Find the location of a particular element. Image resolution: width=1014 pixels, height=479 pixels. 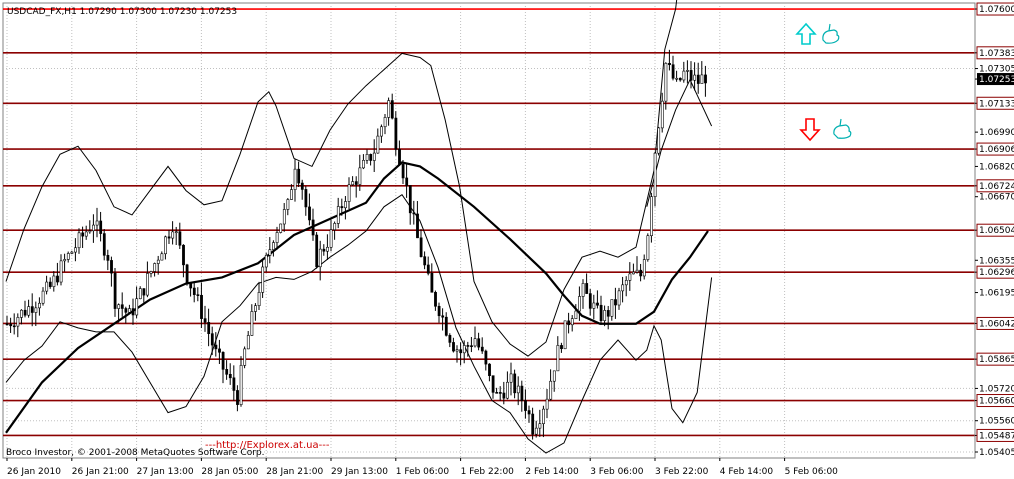

y-tick-label: 1.05487 is located at coordinates (996, 436).